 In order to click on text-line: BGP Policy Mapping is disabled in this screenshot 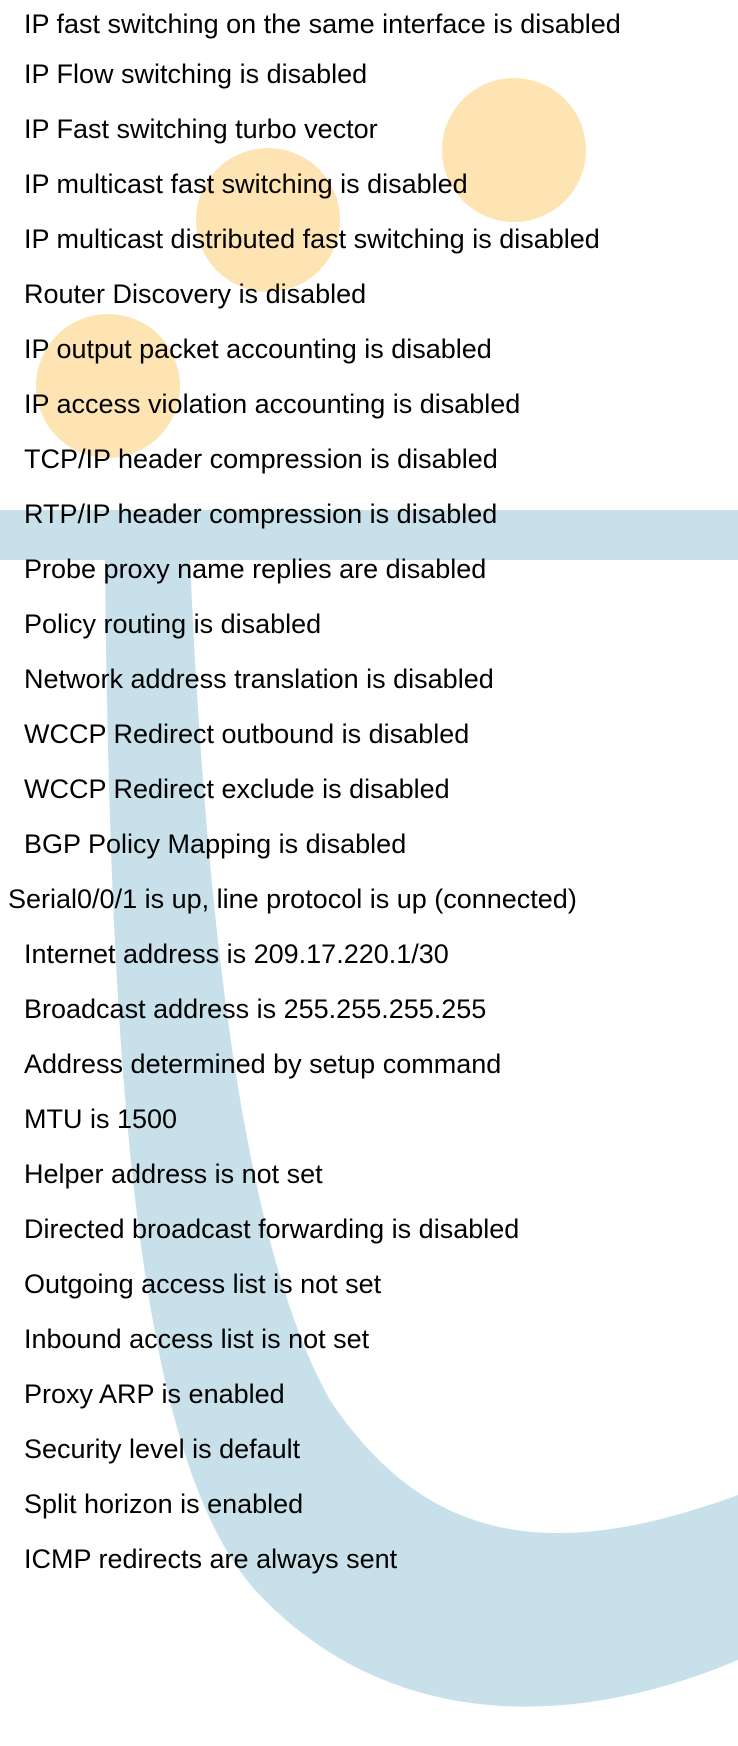, I will do `click(215, 844)`.